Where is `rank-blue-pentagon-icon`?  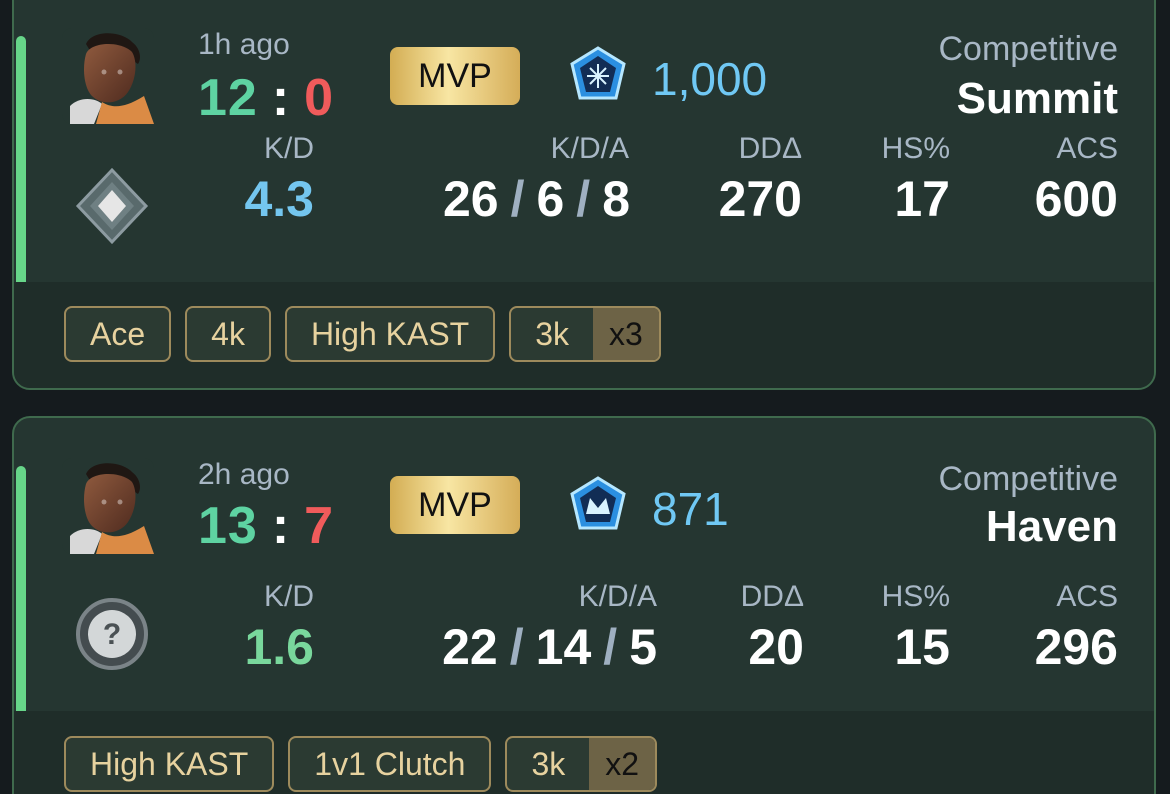
rank-blue-pentagon-icon is located at coordinates (598, 76).